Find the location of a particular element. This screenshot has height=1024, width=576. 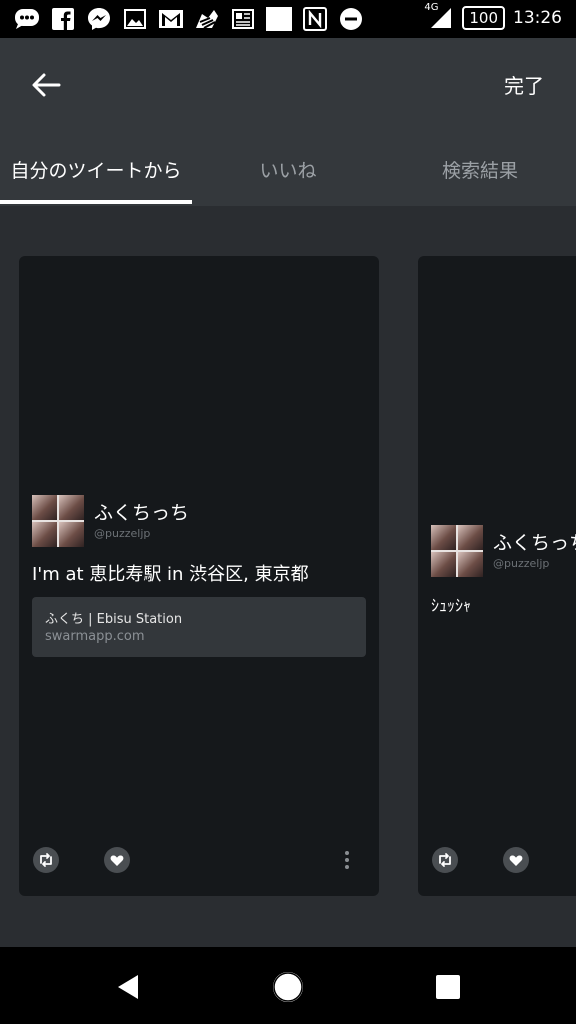

zebra-app-icon is located at coordinates (207, 19).